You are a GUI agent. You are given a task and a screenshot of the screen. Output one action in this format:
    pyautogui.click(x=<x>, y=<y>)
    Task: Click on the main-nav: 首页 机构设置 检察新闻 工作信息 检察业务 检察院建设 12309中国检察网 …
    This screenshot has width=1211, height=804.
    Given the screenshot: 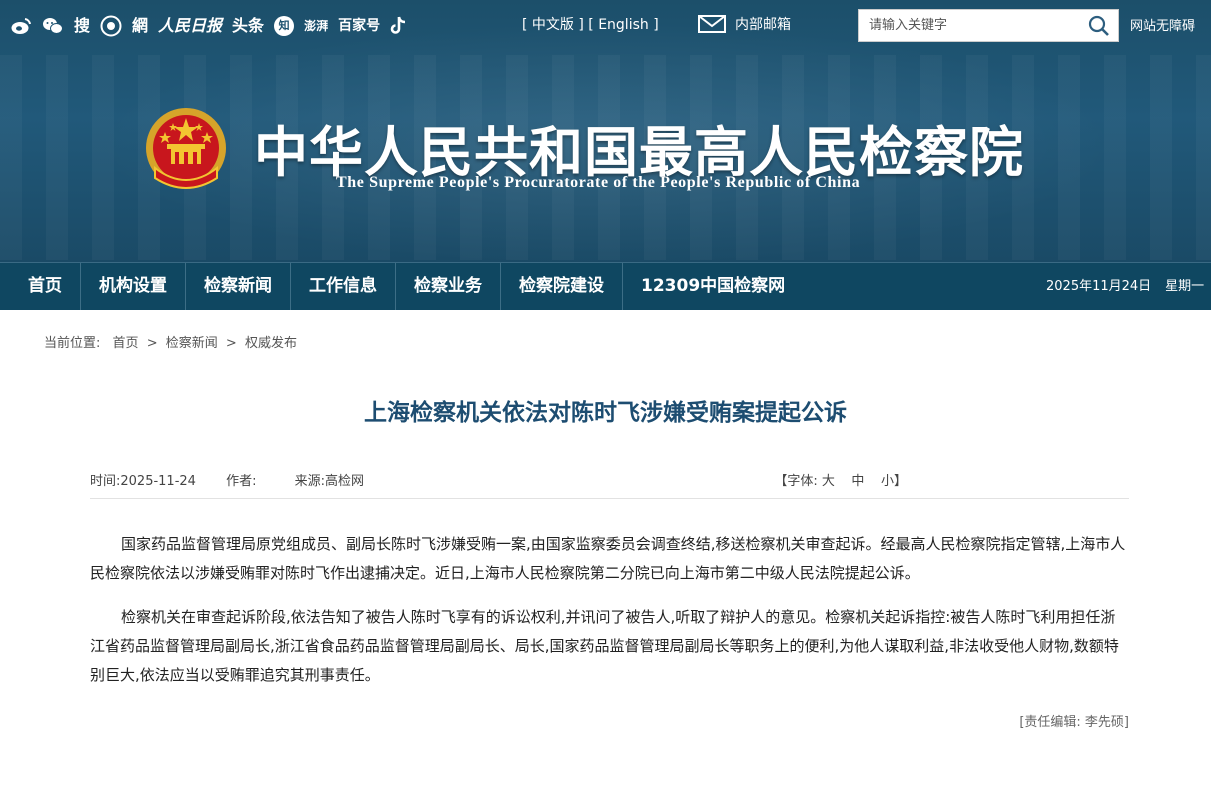 What is the action you would take?
    pyautogui.click(x=605, y=286)
    